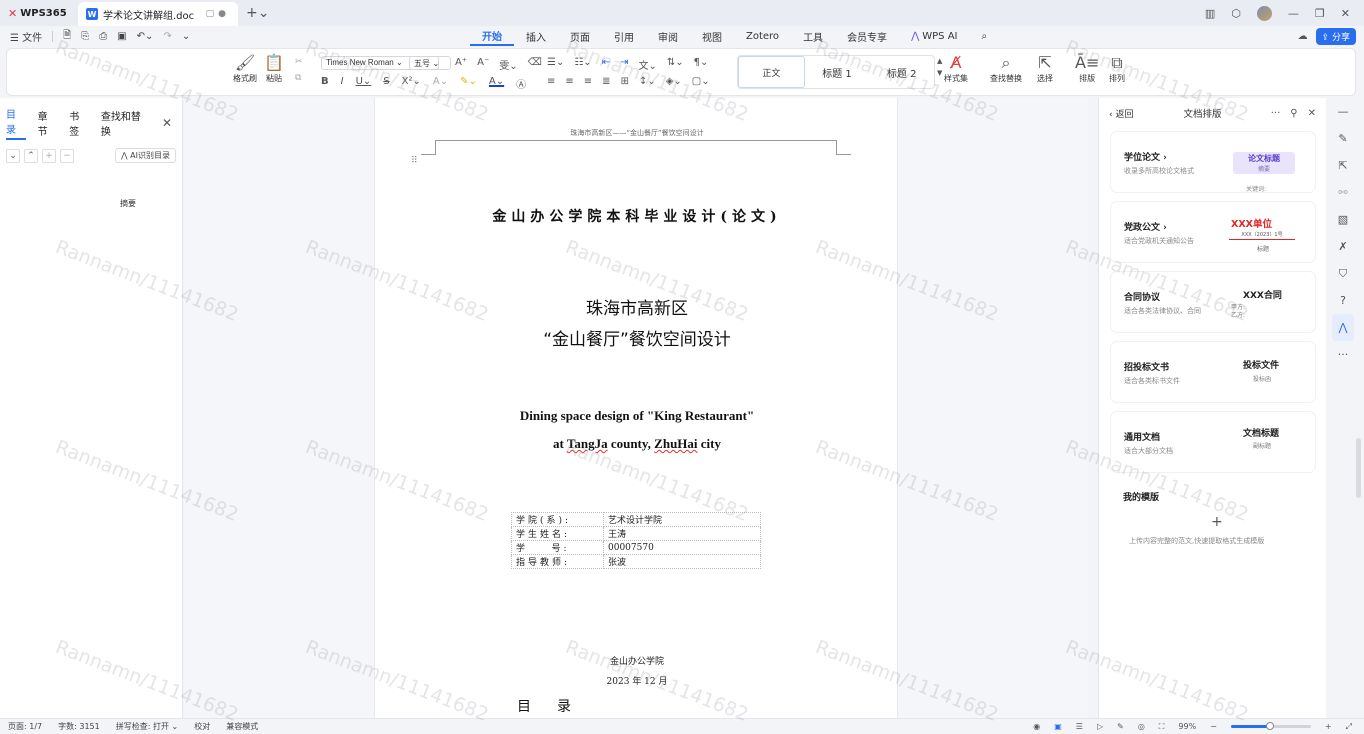  I want to click on tab-toc: 目录, so click(16, 123).